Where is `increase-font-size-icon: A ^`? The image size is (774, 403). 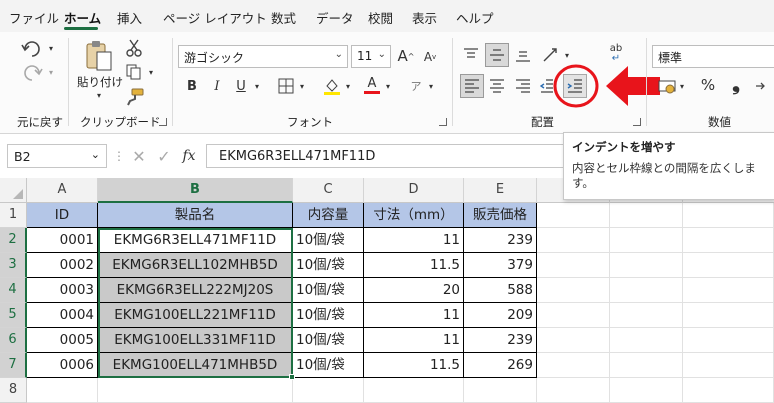
increase-font-size-icon: A ^ is located at coordinates (406, 56).